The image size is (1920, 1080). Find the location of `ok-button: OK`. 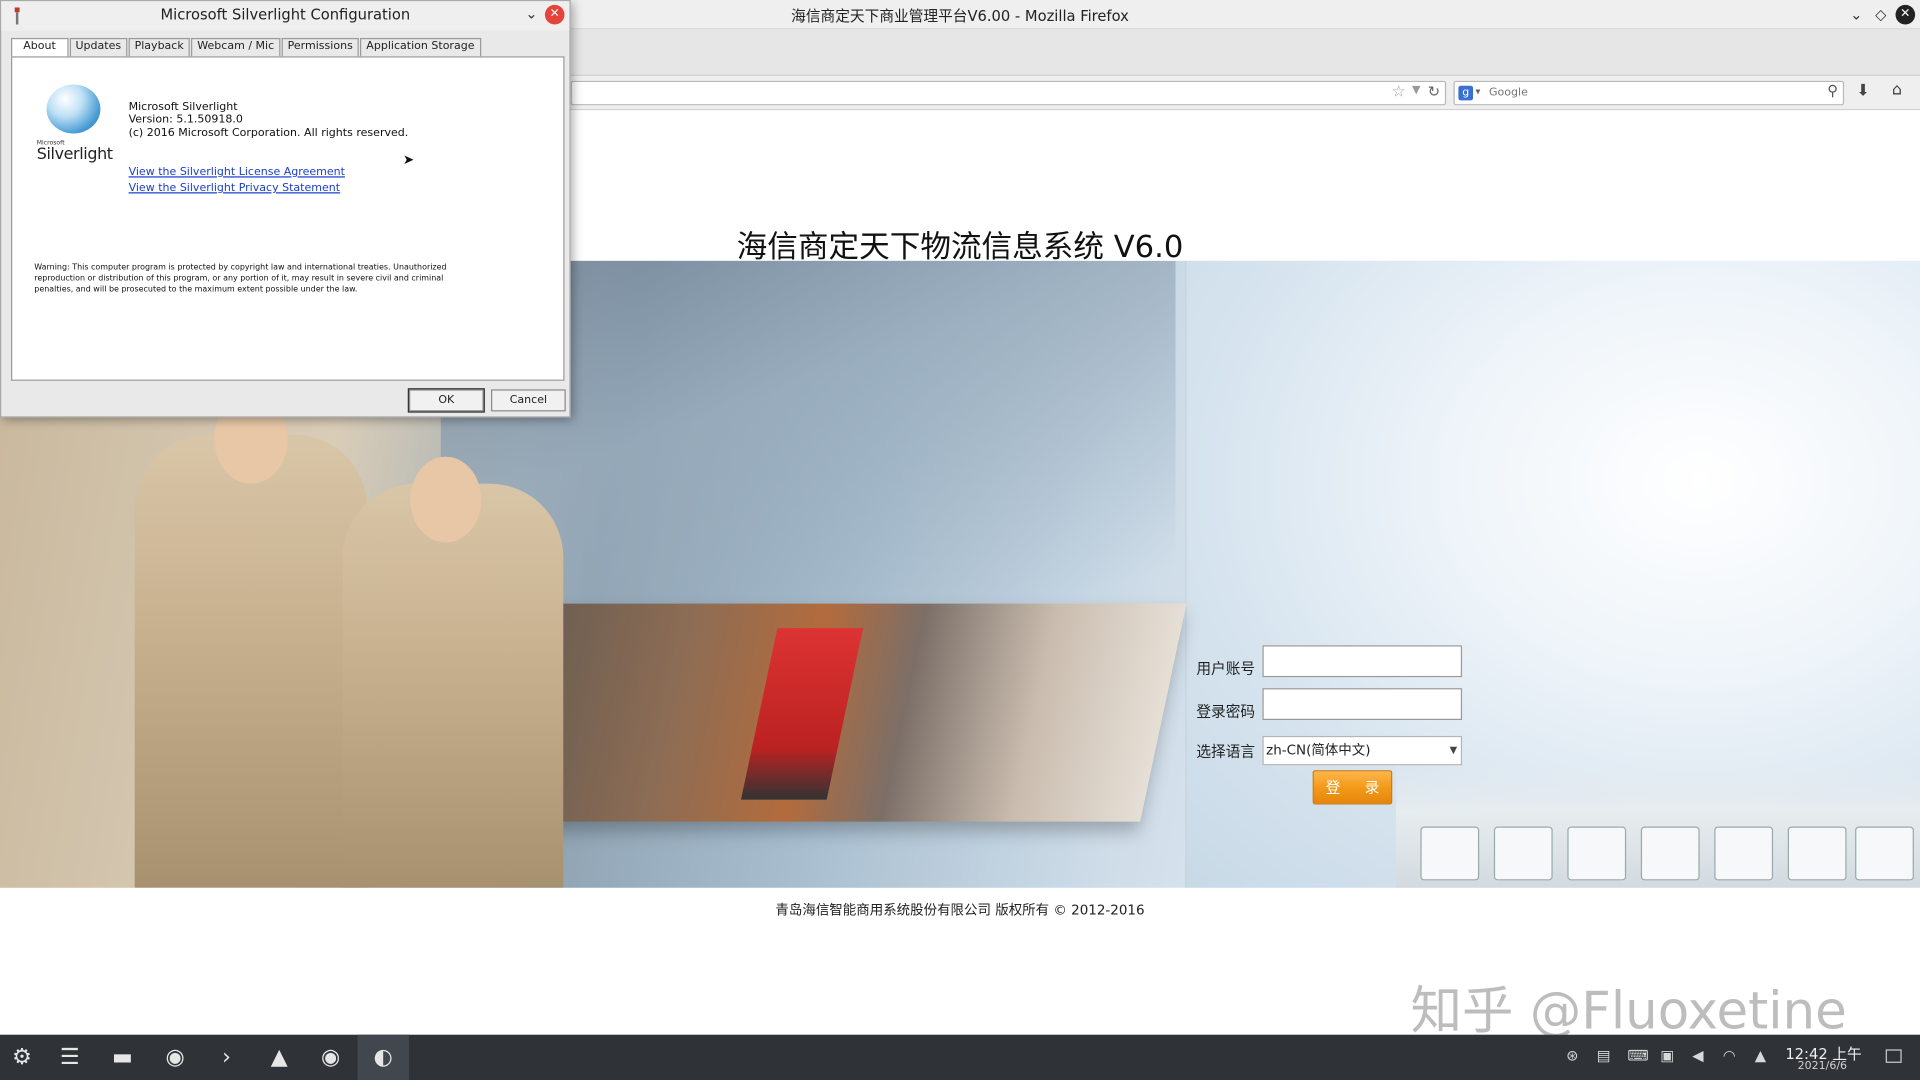

ok-button: OK is located at coordinates (446, 400).